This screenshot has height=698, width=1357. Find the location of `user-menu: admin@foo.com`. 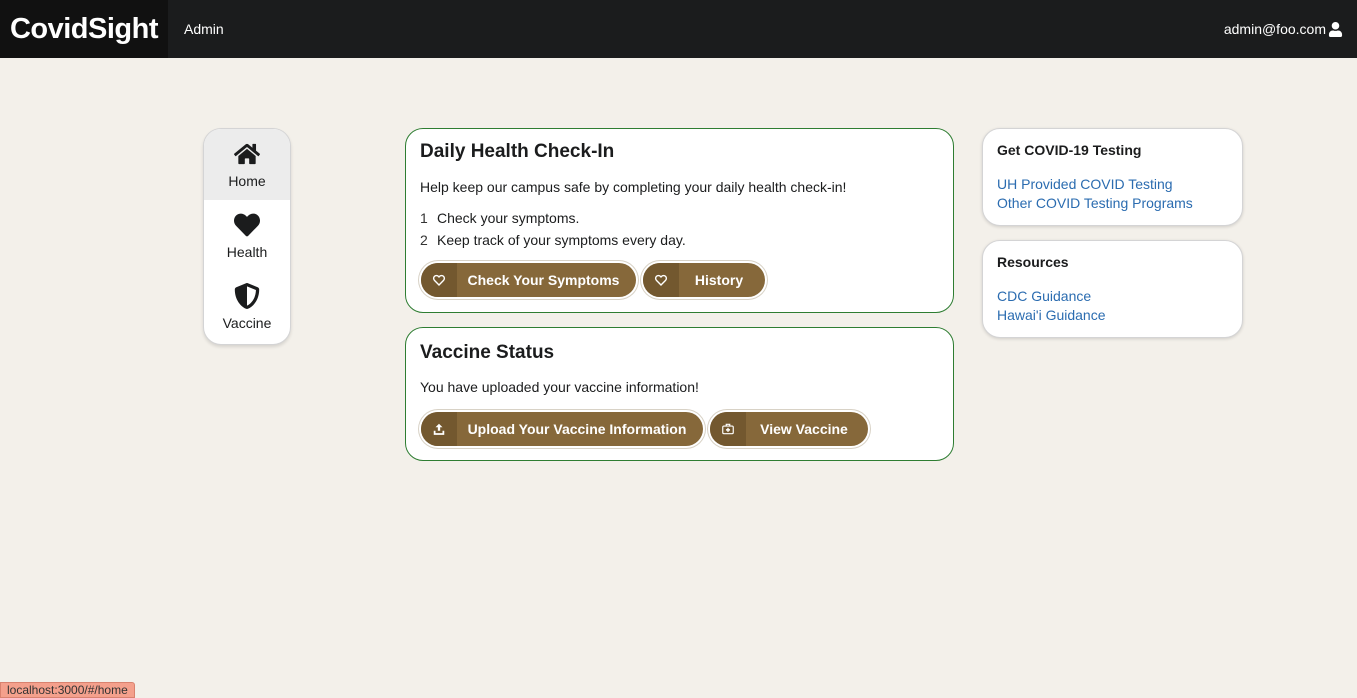

user-menu: admin@foo.com is located at coordinates (1283, 29).